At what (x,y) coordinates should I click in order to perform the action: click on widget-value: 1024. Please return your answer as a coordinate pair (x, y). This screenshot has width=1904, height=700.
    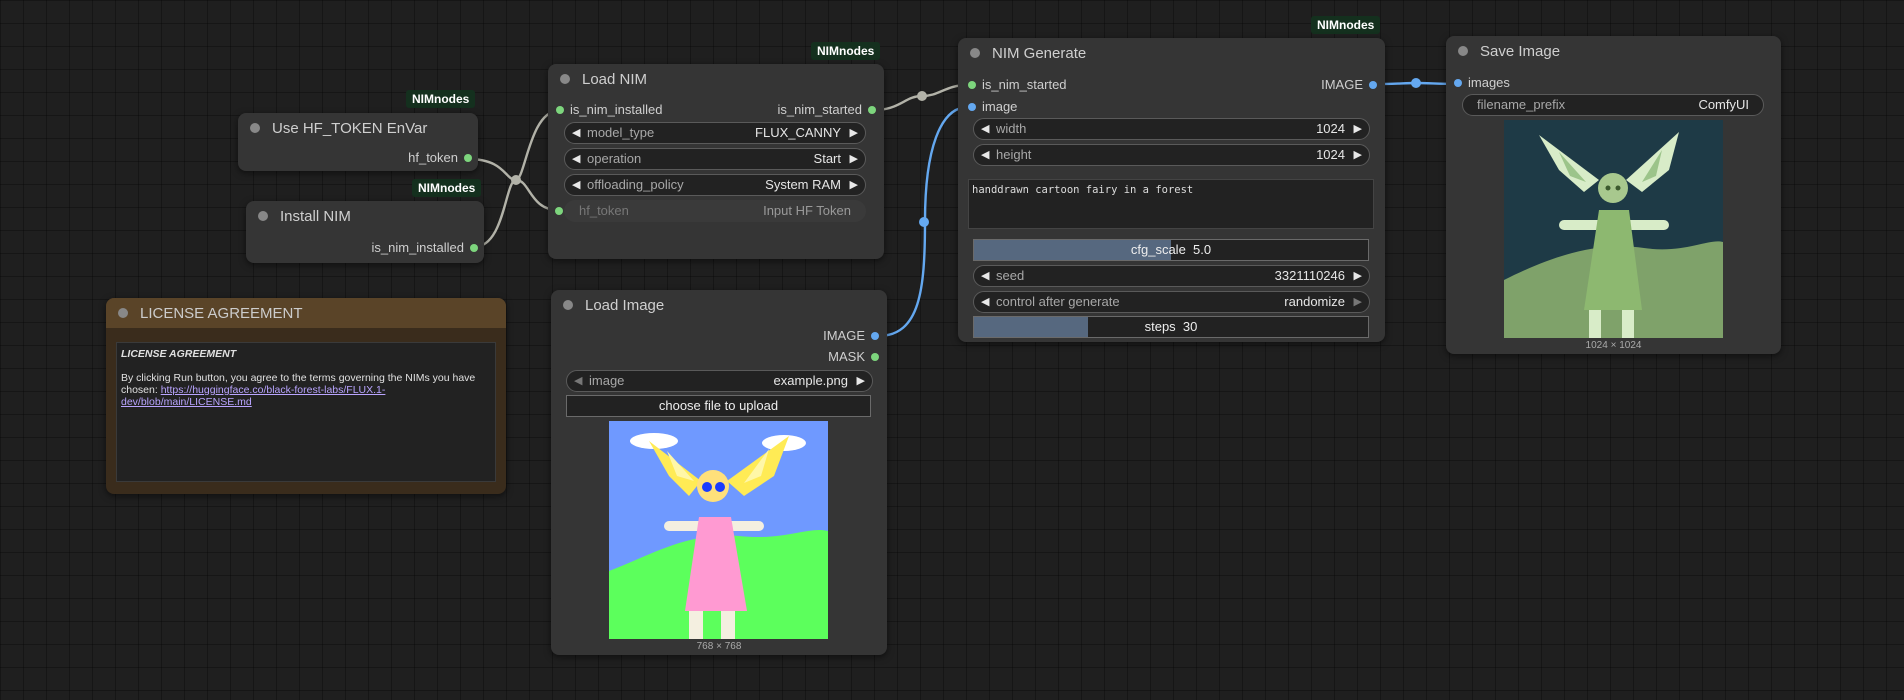
    Looking at the image, I should click on (1330, 128).